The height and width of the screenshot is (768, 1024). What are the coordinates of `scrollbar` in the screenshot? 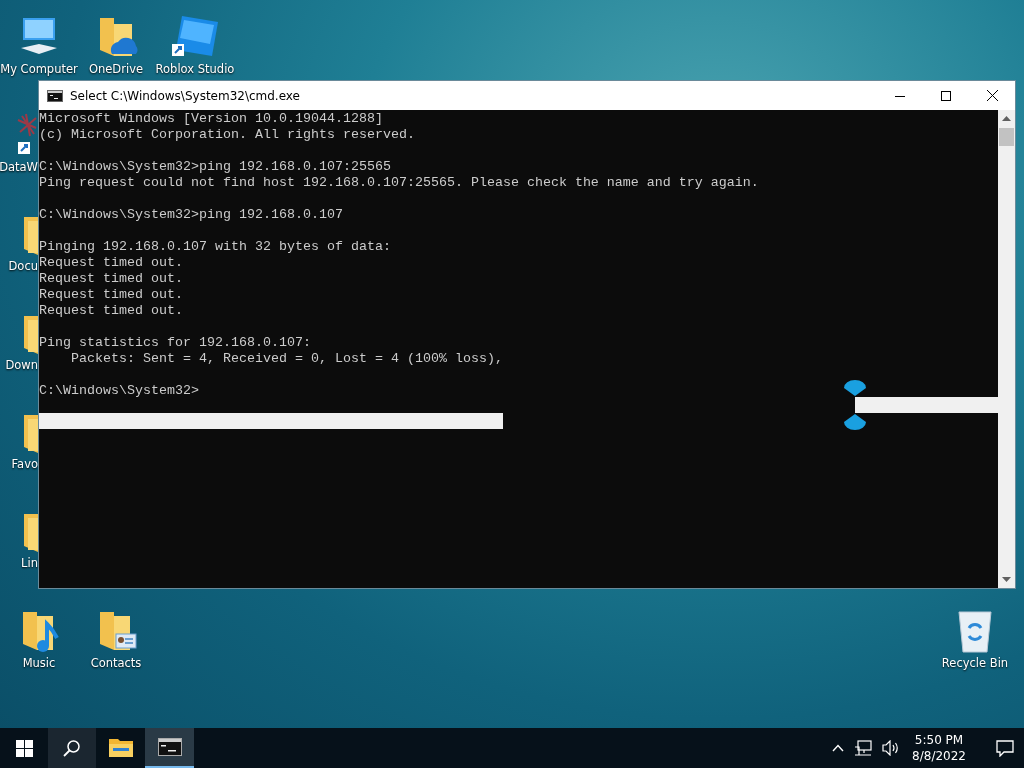 It's located at (1006, 349).